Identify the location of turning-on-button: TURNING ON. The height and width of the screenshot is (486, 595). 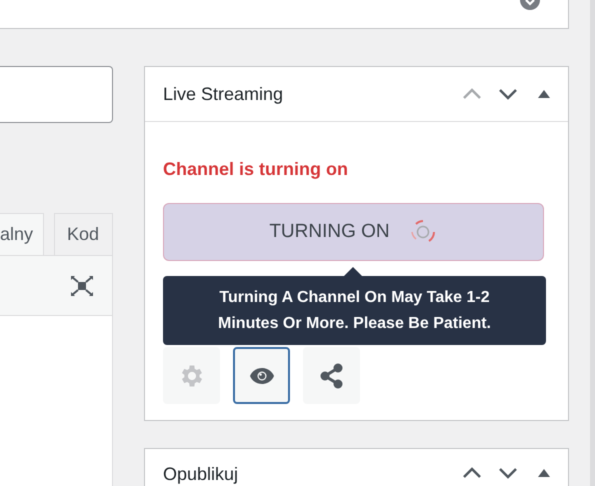
(353, 232).